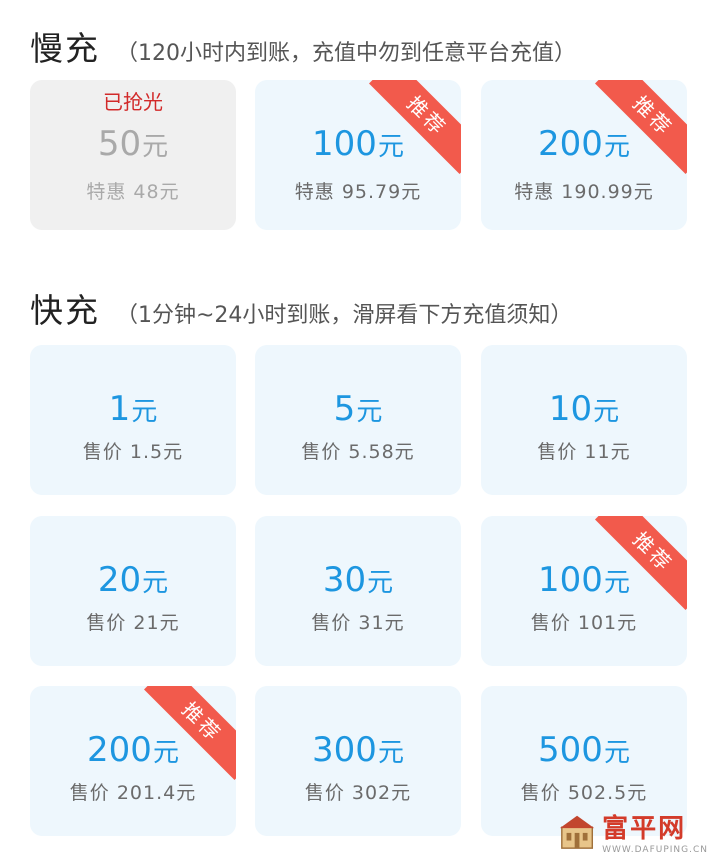 This screenshot has height=866, width=716. I want to click on slow-charge-note: （120小时内到账，充值中勿到任意平台充值）, so click(346, 53).